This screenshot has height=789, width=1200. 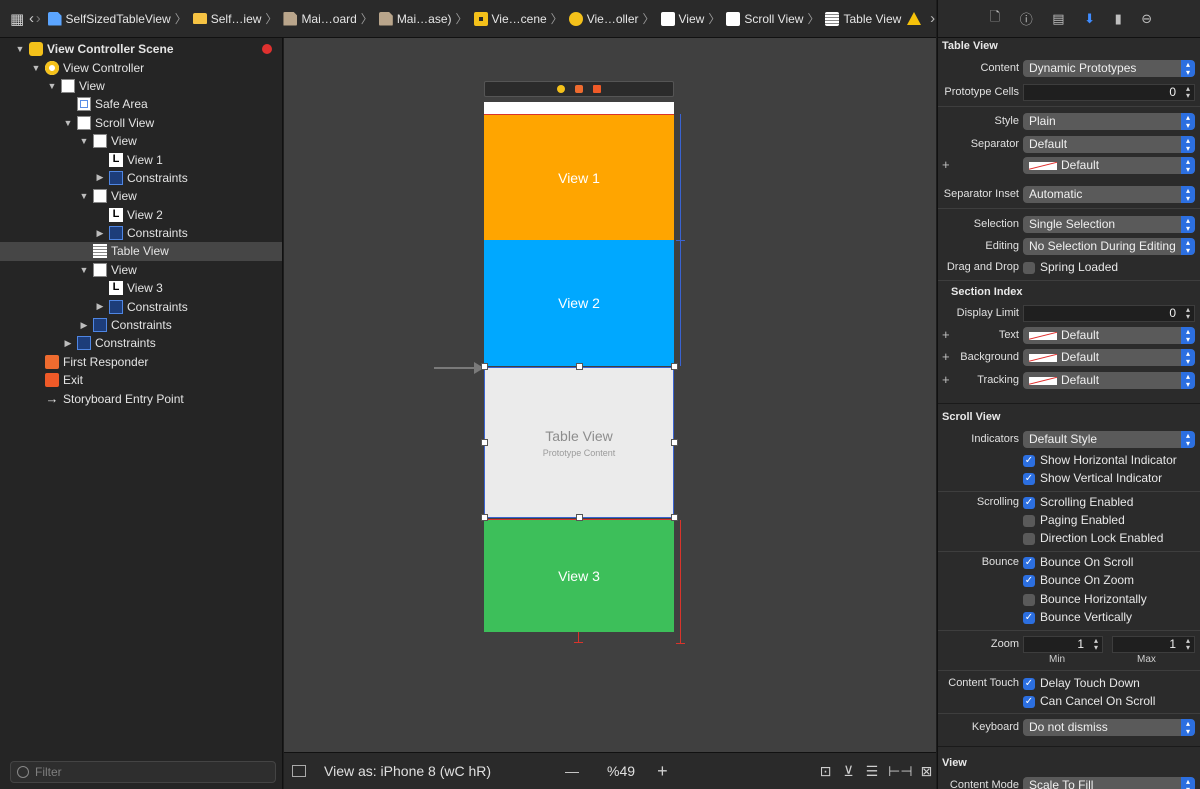 What do you see at coordinates (692, 18) in the screenshot?
I see `breadcrumb-view: View 〉` at bounding box center [692, 18].